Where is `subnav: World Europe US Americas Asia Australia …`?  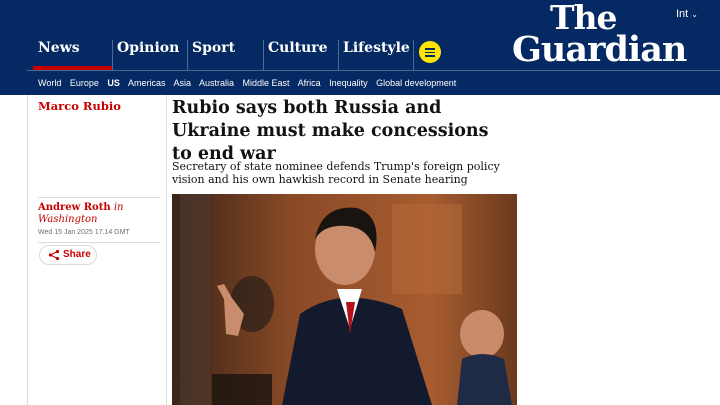 subnav: World Europe US Americas Asia Australia … is located at coordinates (250, 83).